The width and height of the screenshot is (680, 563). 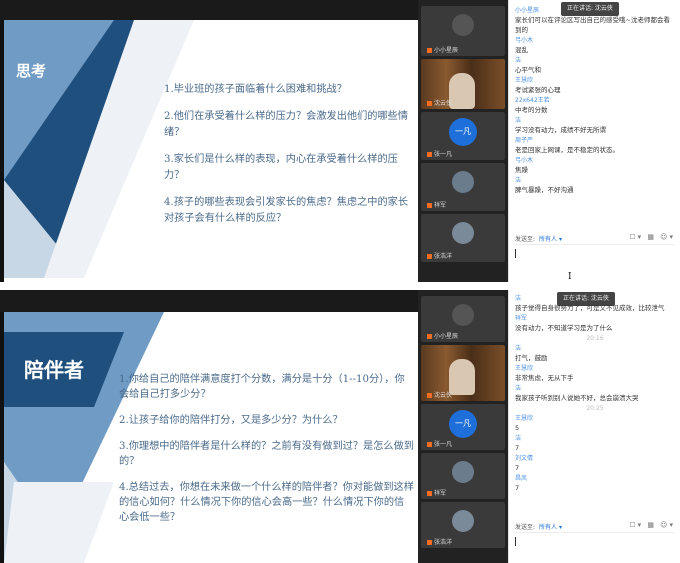 I want to click on participant-video-column: 小小星辰 沈云侠 一凡 张一凡 祥军 张浩洋, so click(x=463, y=141).